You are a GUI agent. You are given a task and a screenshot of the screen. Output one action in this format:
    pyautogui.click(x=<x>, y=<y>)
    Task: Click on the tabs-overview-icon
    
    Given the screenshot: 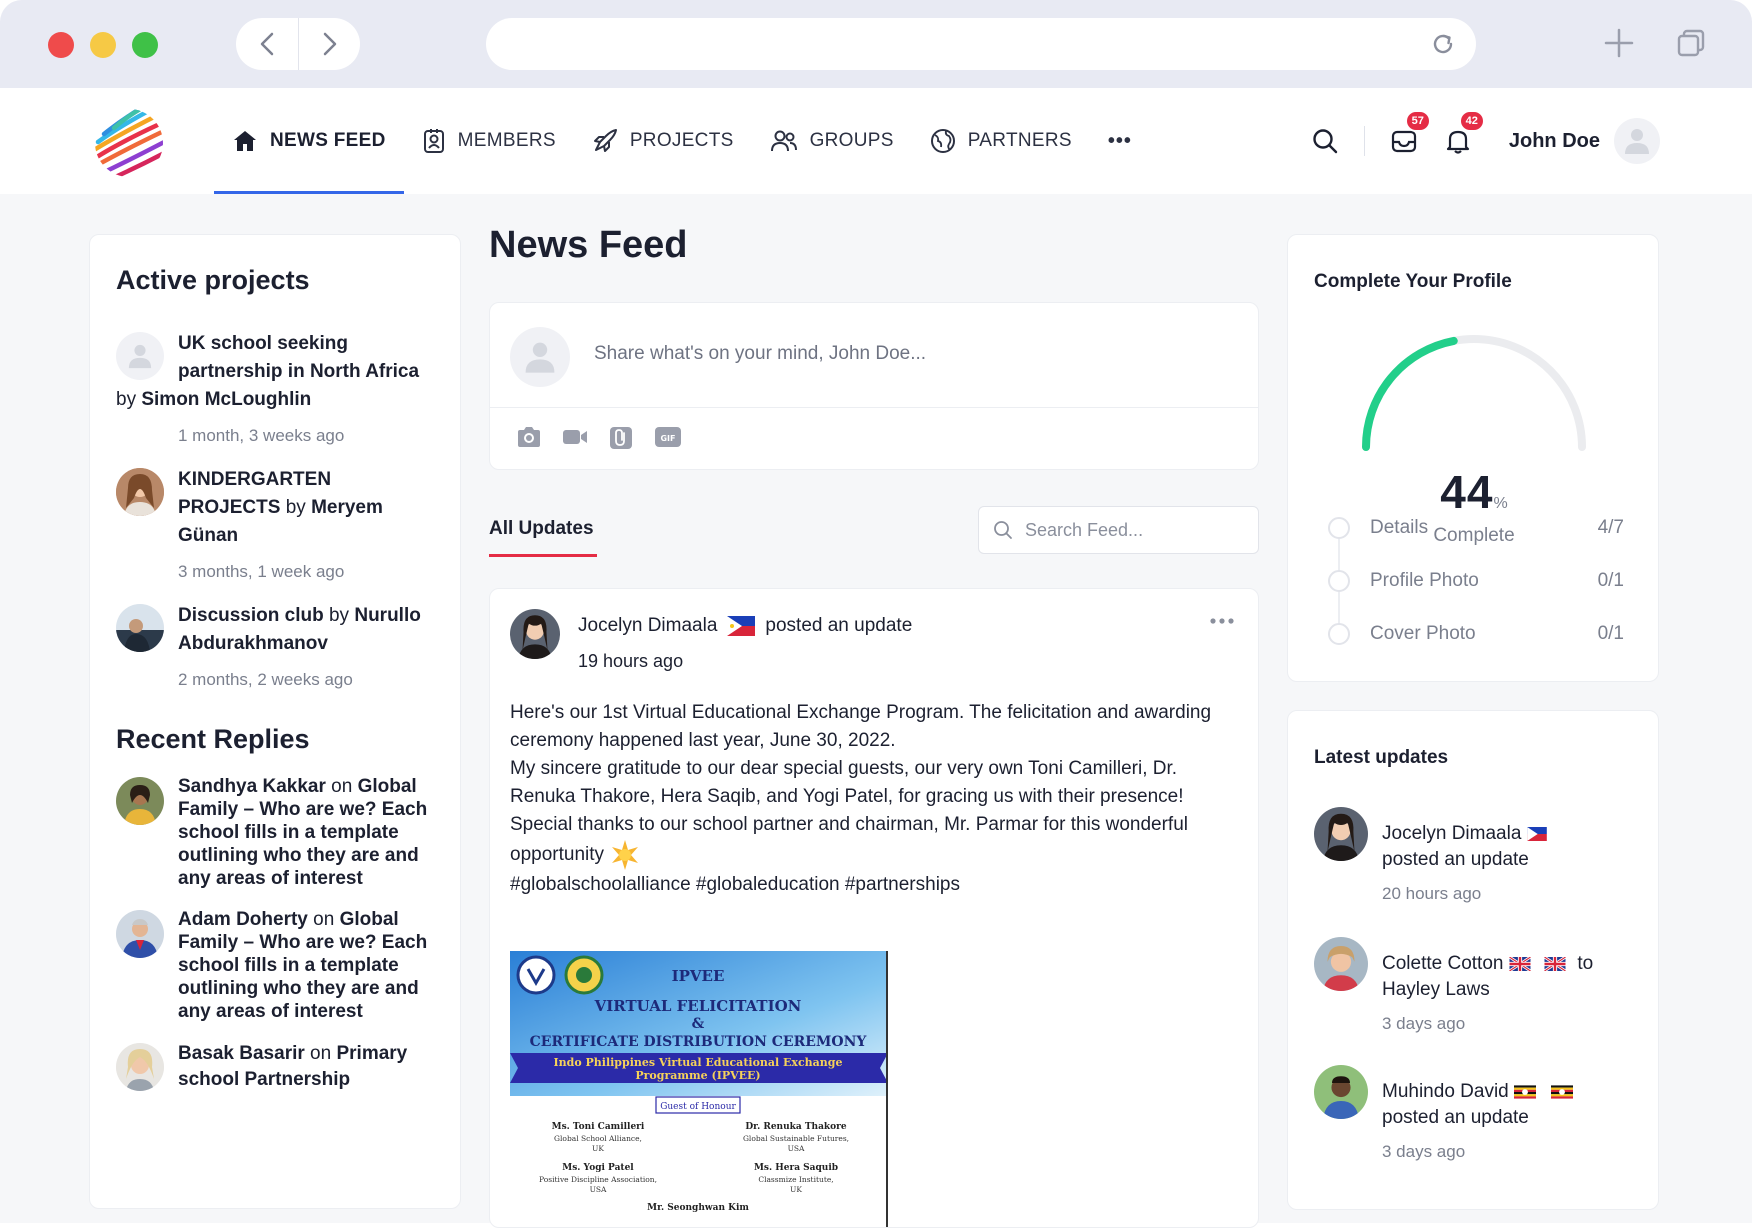 What is the action you would take?
    pyautogui.click(x=1691, y=43)
    